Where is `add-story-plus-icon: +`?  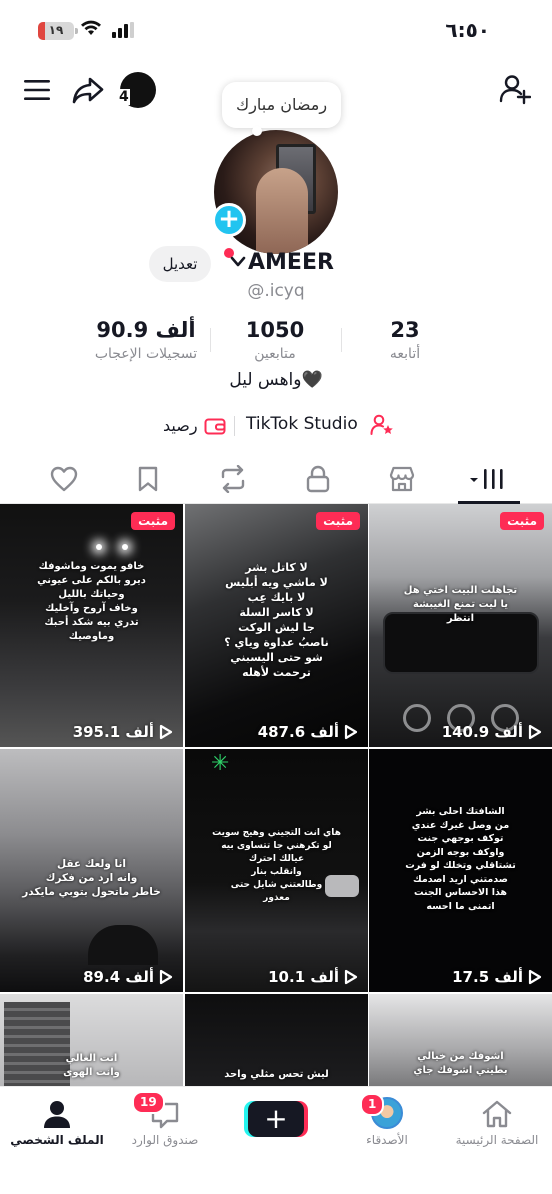 add-story-plus-icon: + is located at coordinates (229, 220).